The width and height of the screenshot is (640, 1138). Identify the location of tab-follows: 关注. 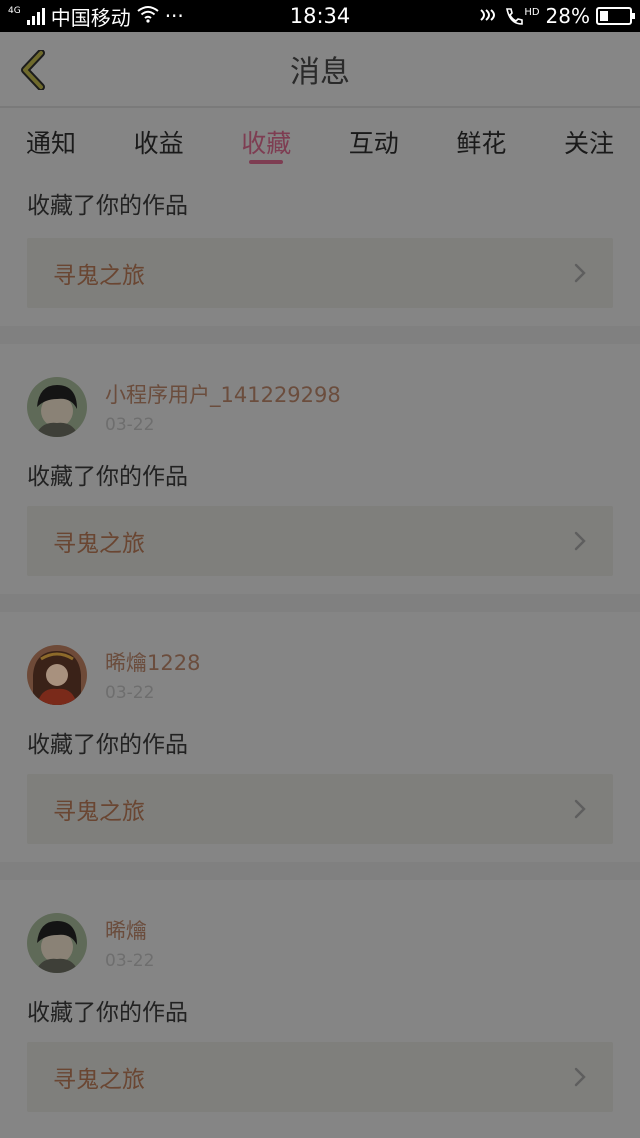
(589, 141).